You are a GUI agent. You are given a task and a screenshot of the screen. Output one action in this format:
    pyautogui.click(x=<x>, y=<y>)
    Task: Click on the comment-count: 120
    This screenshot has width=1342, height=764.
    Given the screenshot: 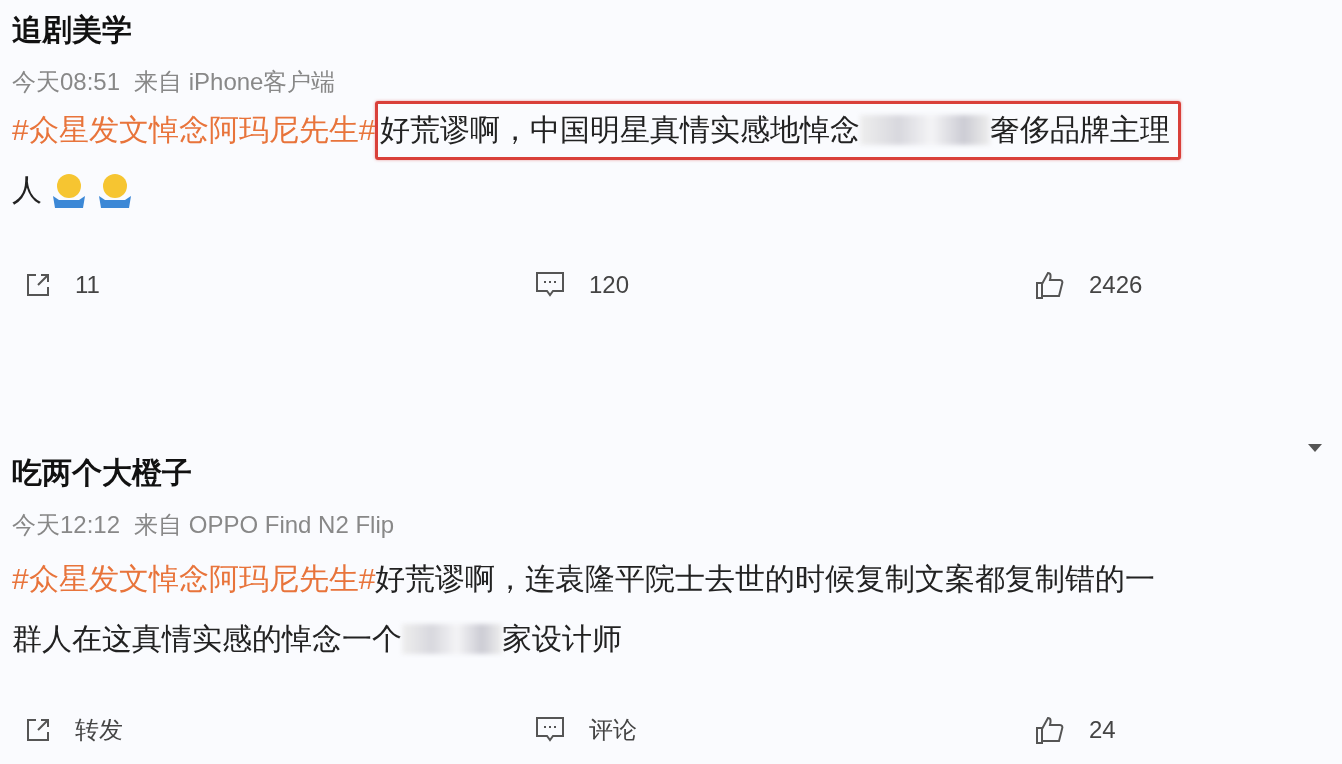 What is the action you would take?
    pyautogui.click(x=609, y=285)
    